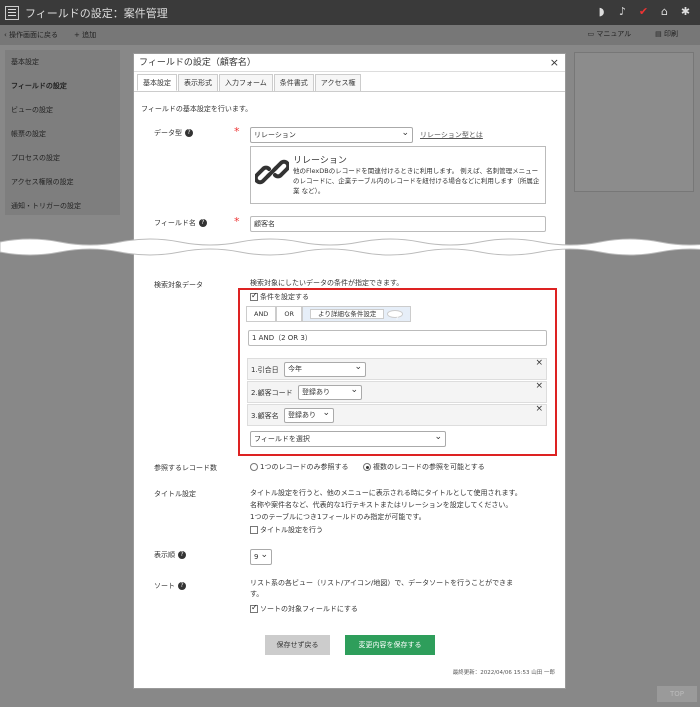 The image size is (700, 707). I want to click on data-type-label: データ型?, so click(173, 133).